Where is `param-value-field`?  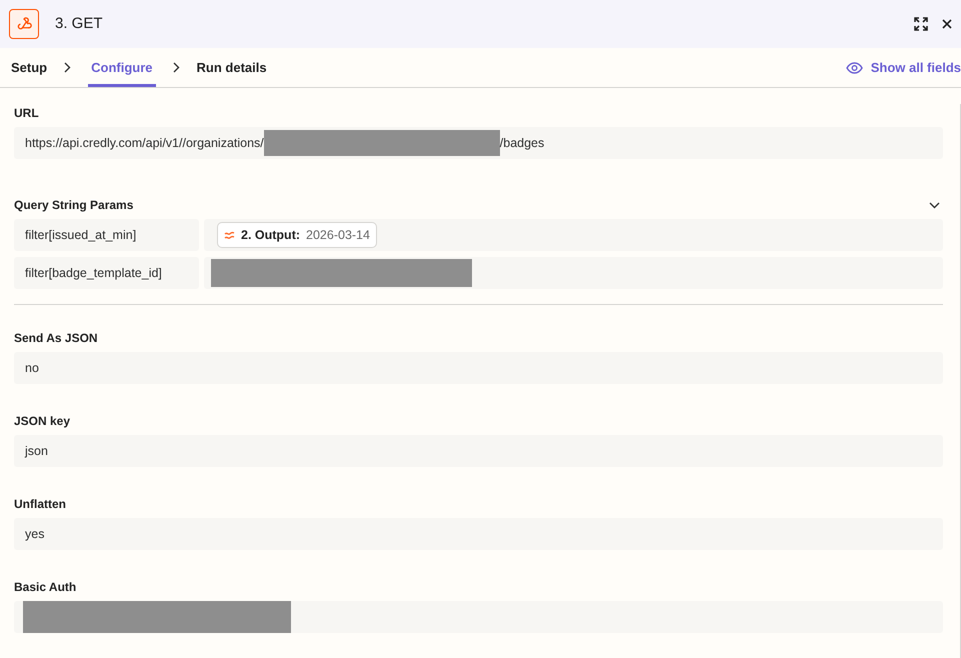
param-value-field is located at coordinates (573, 273).